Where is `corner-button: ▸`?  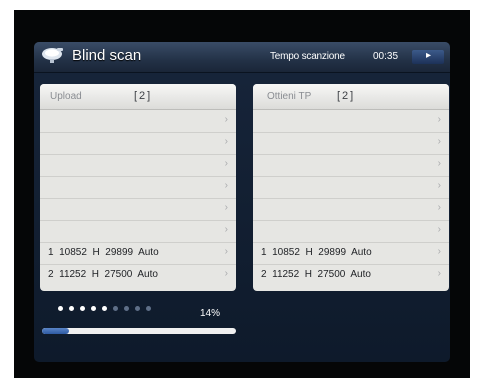
corner-button: ▸ is located at coordinates (428, 57).